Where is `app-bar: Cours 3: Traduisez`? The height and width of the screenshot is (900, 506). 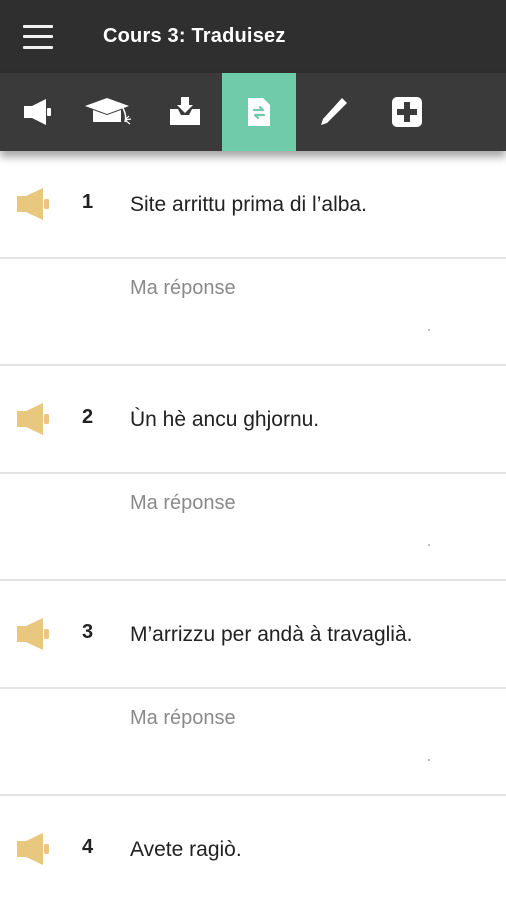
app-bar: Cours 3: Traduisez is located at coordinates (253, 36).